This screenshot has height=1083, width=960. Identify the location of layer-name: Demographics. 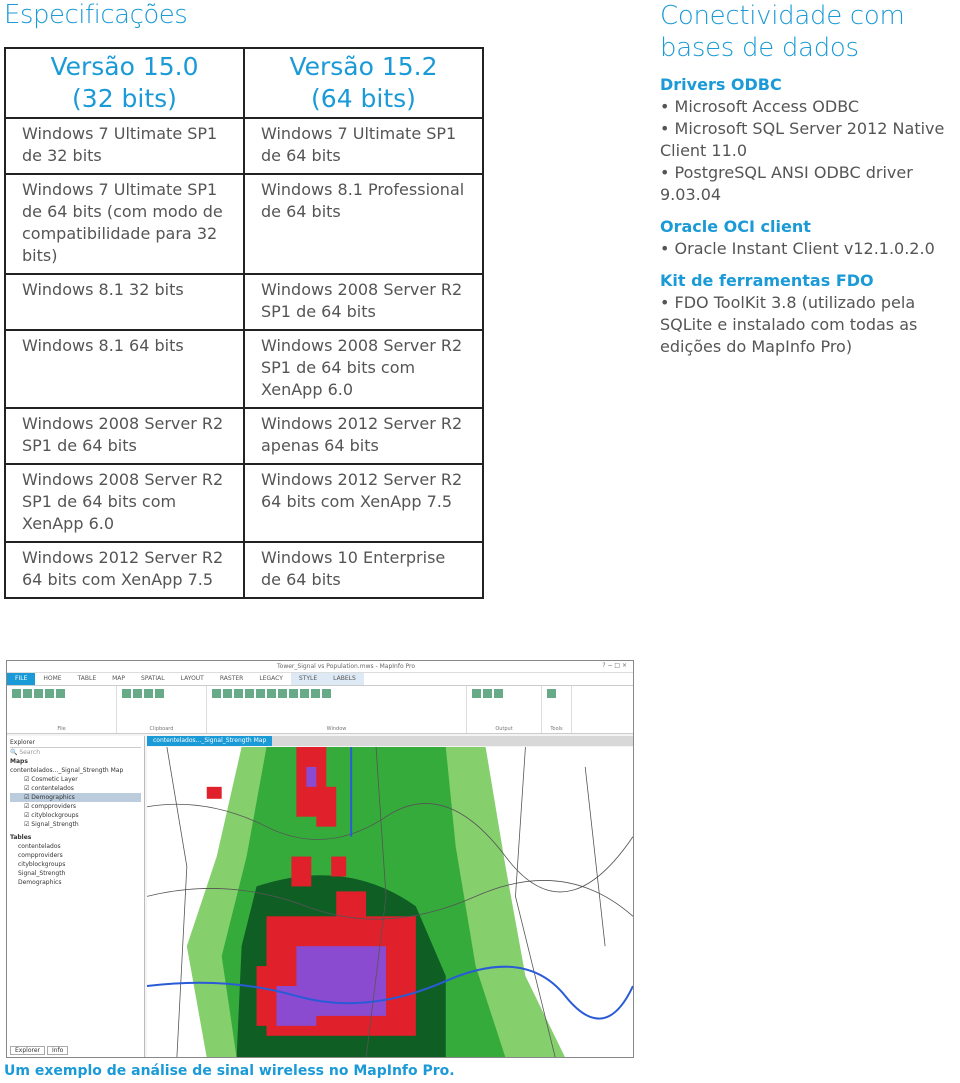
(53, 797).